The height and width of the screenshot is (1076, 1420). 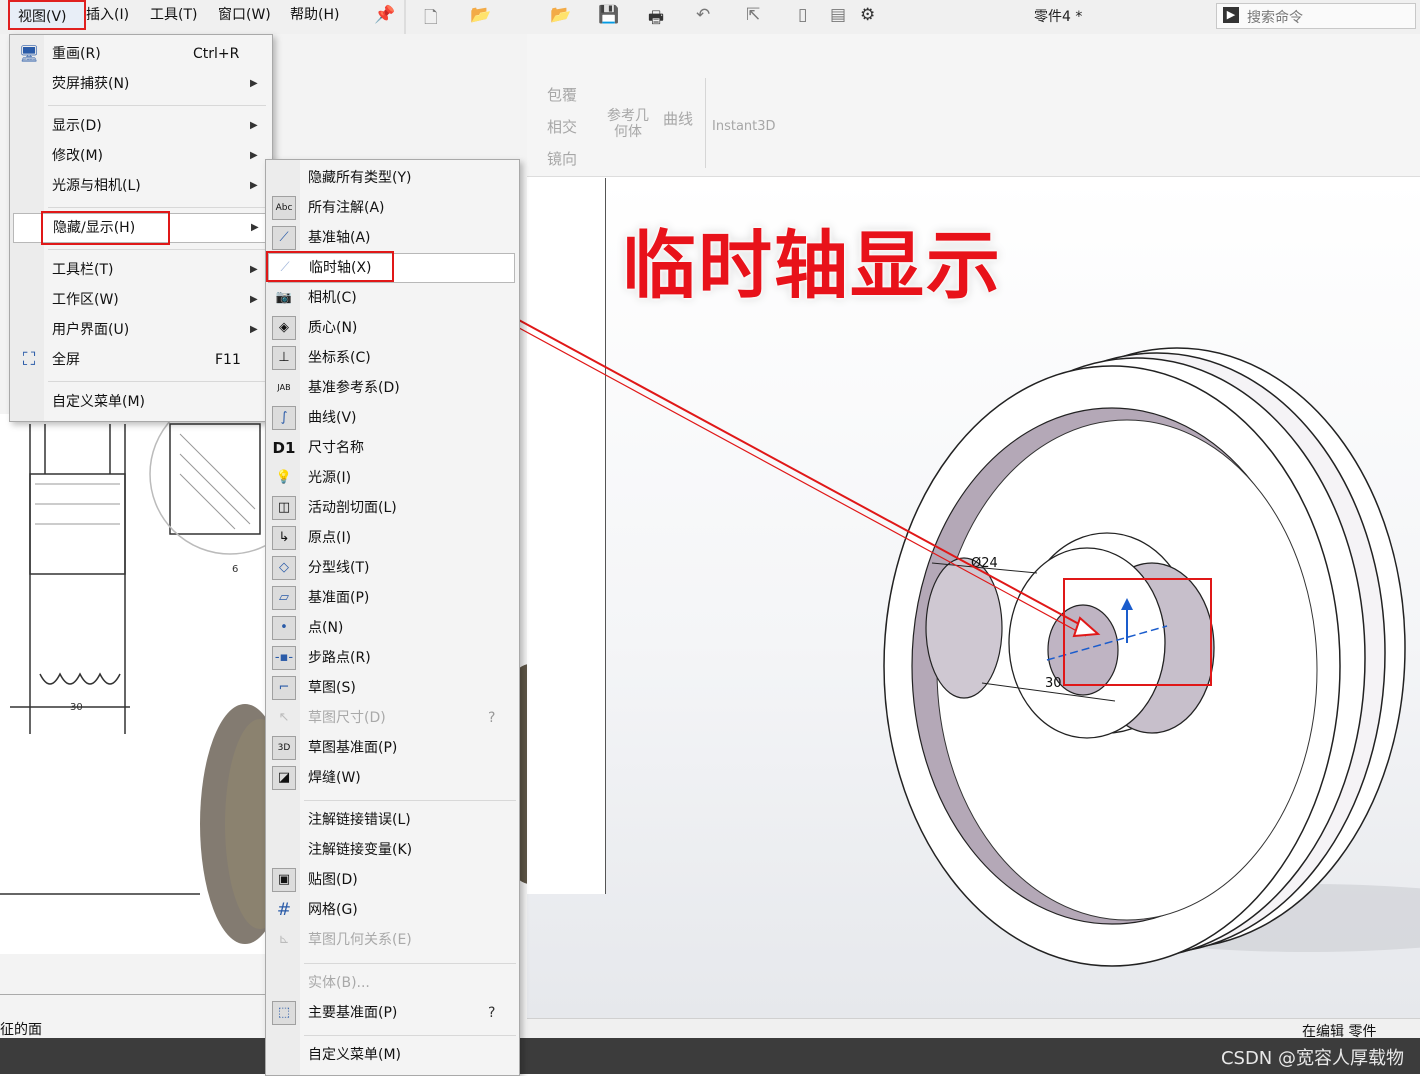 What do you see at coordinates (105, 228) in the screenshot?
I see `highlight-box-hide-show` at bounding box center [105, 228].